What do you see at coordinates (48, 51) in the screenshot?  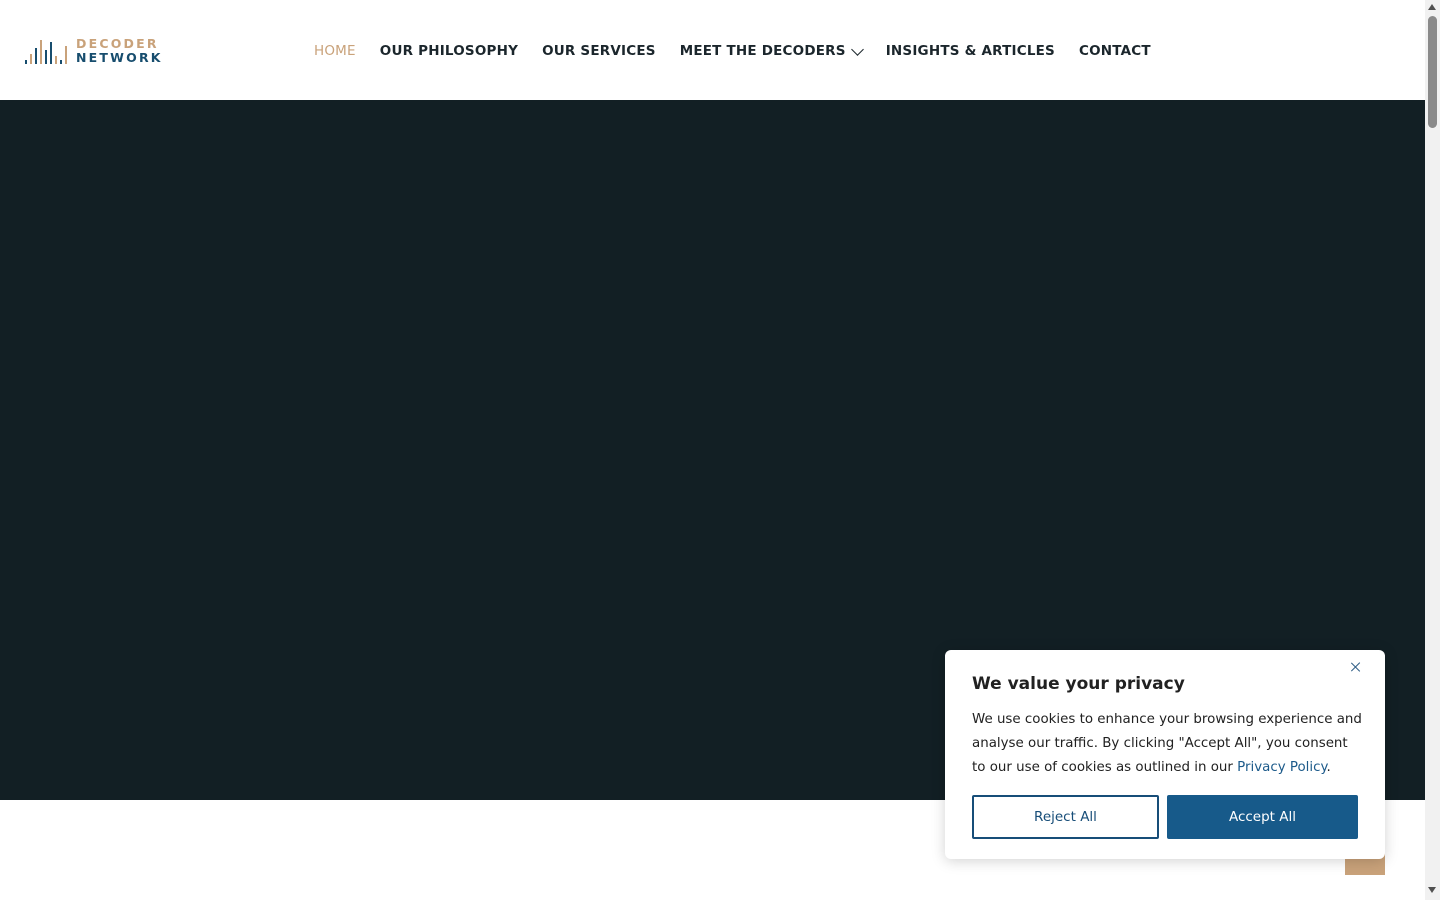 I see `equalizer-bars-icon` at bounding box center [48, 51].